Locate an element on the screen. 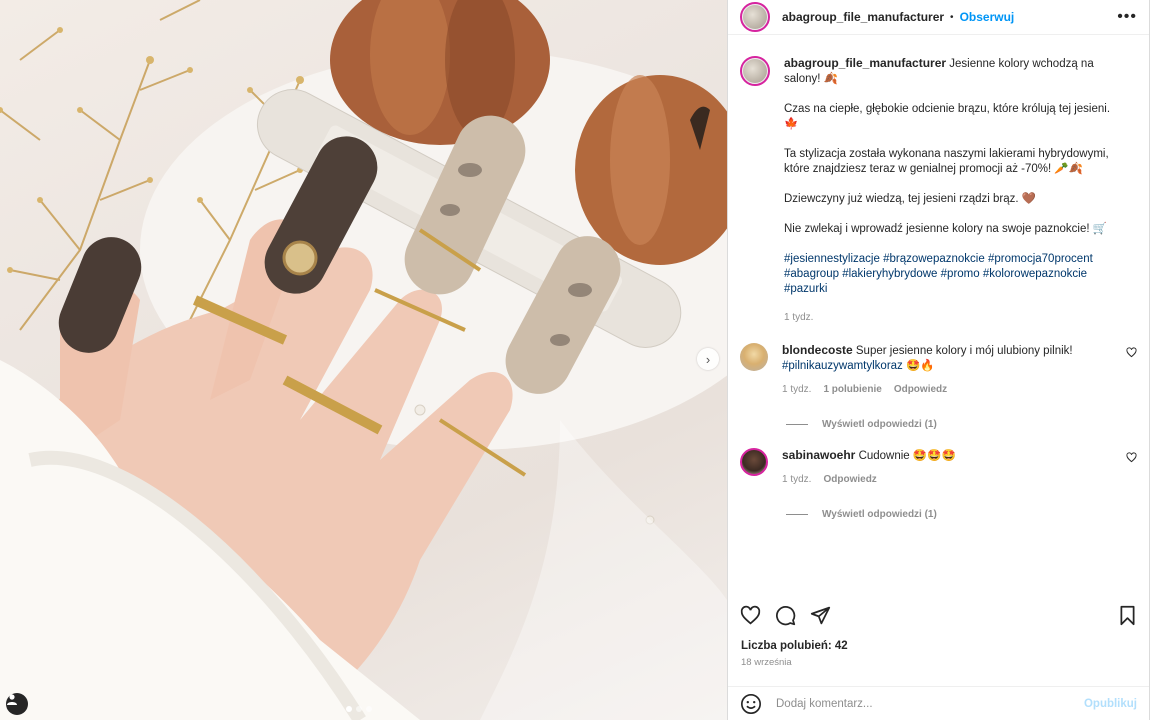 The height and width of the screenshot is (721, 1150). user-tag-icon is located at coordinates (12, 699).